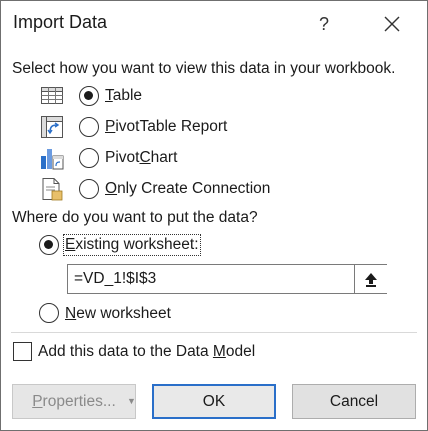 This screenshot has width=428, height=431. What do you see at coordinates (49, 245) in the screenshot?
I see `existing-worksheet-radio` at bounding box center [49, 245].